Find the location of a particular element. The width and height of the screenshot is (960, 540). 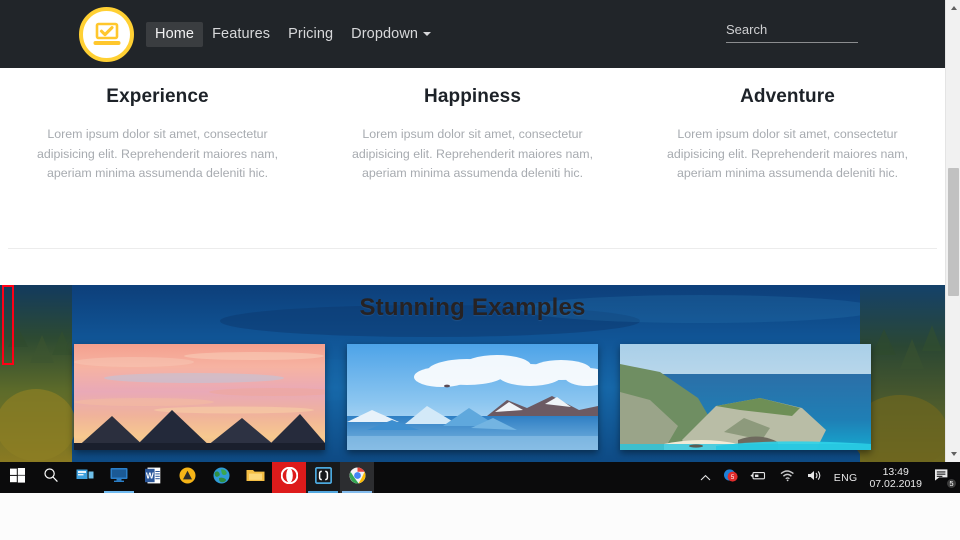

scroll-up-arrow is located at coordinates (953, 8).